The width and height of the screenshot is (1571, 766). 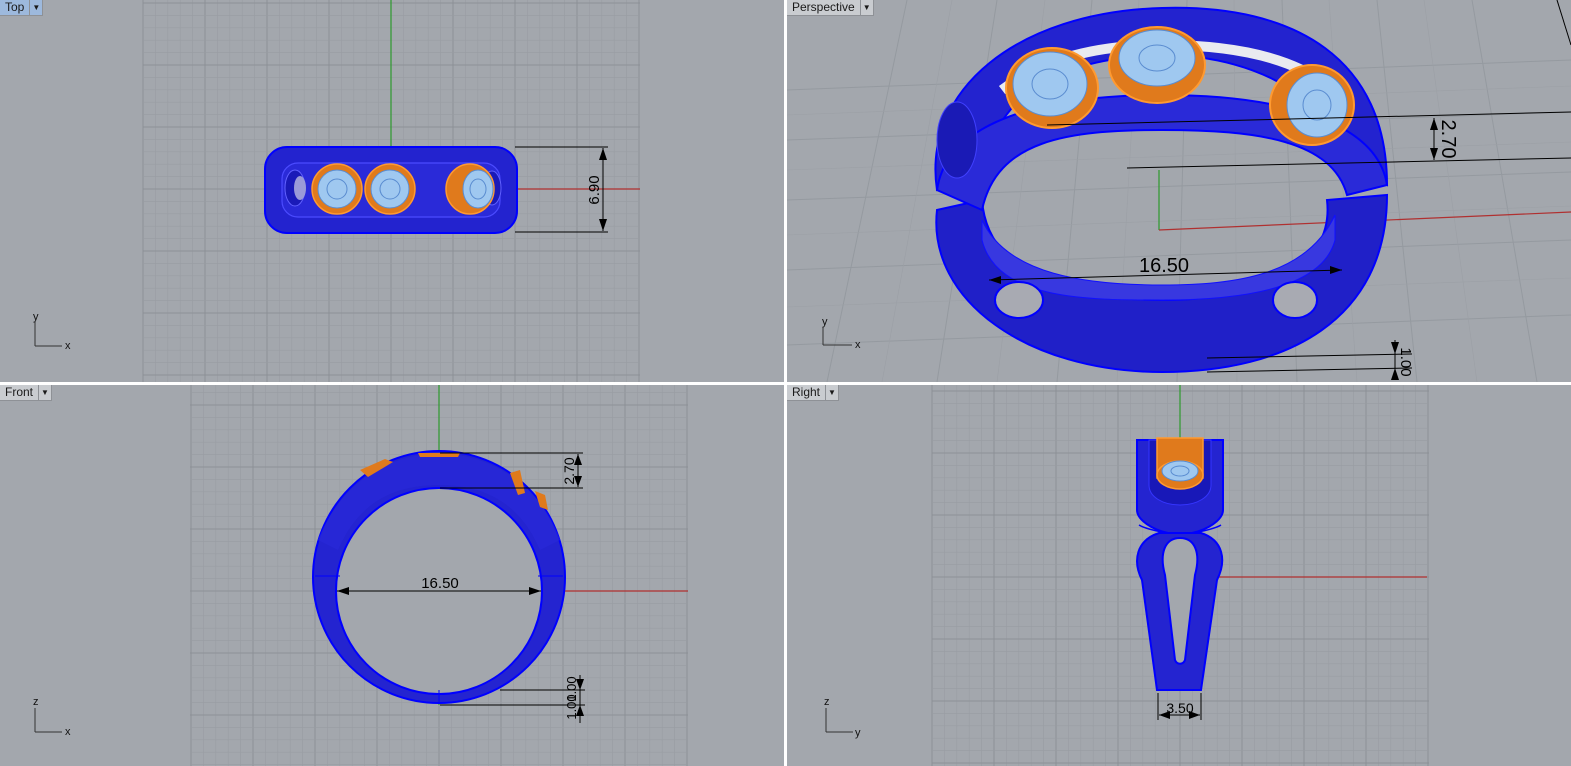 I want to click on viewport-title: Right, so click(x=806, y=392).